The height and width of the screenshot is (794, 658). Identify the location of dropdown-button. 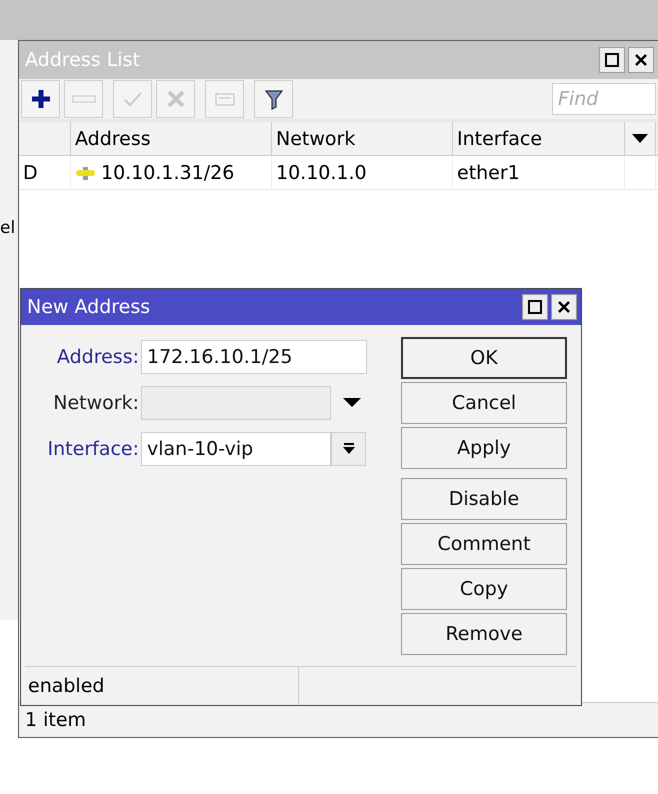
(348, 449).